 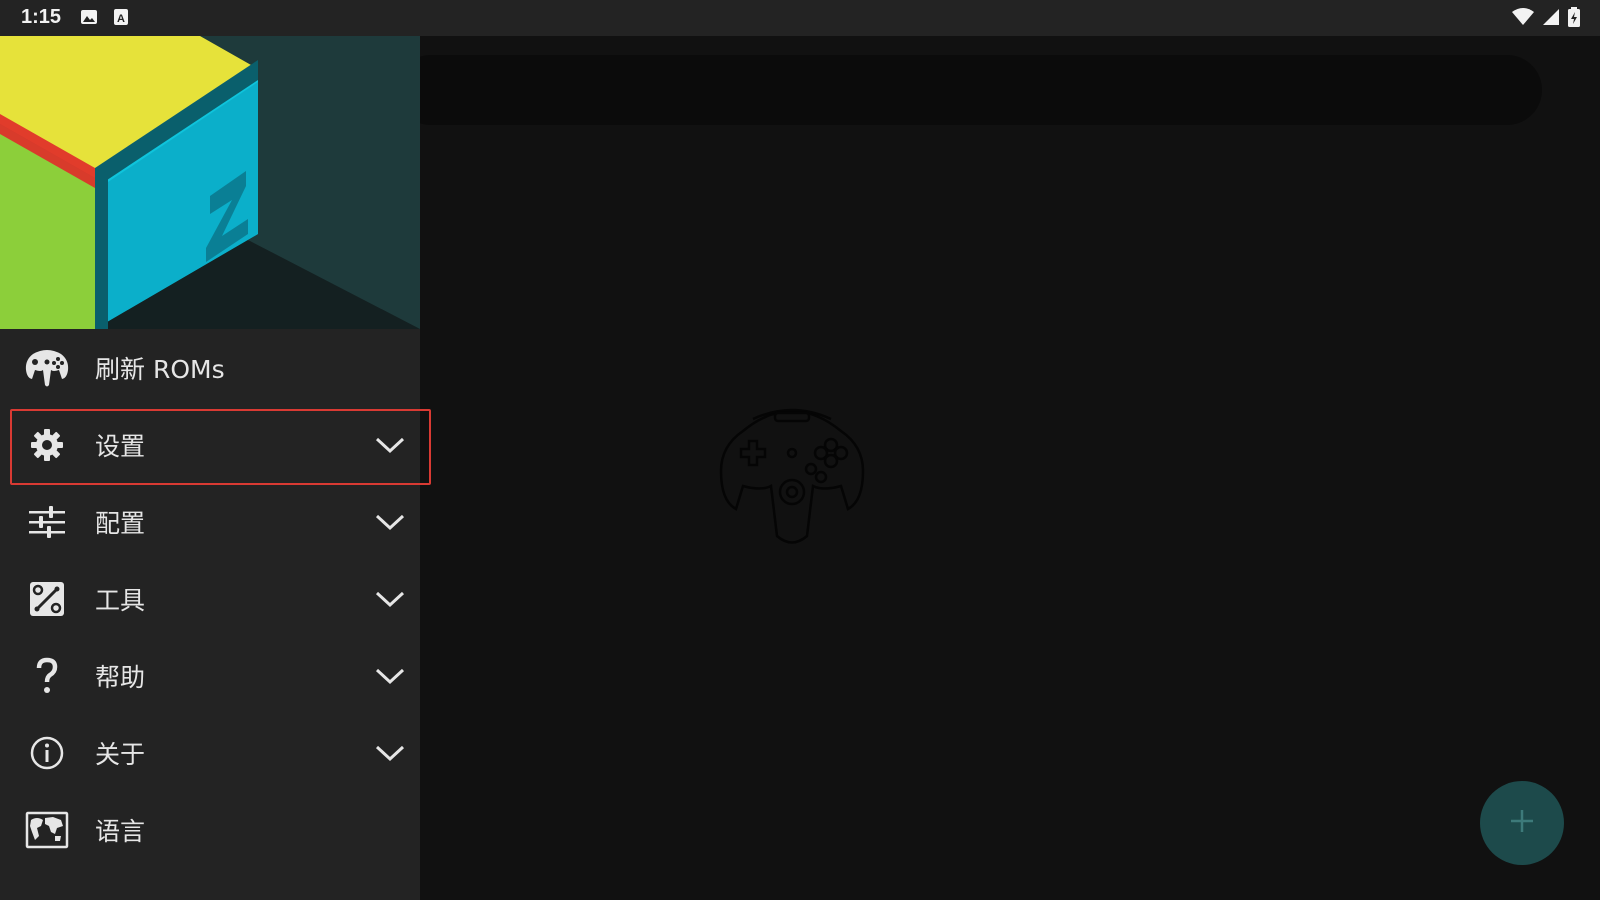 I want to click on menu-item-label: 语言, so click(x=120, y=831).